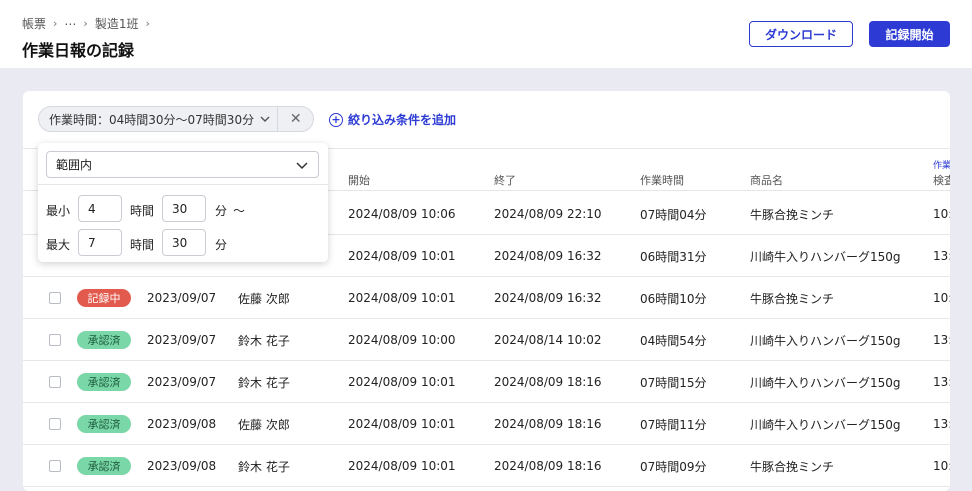 This screenshot has height=491, width=972. I want to click on min-minutes-unit: 分, so click(221, 211).